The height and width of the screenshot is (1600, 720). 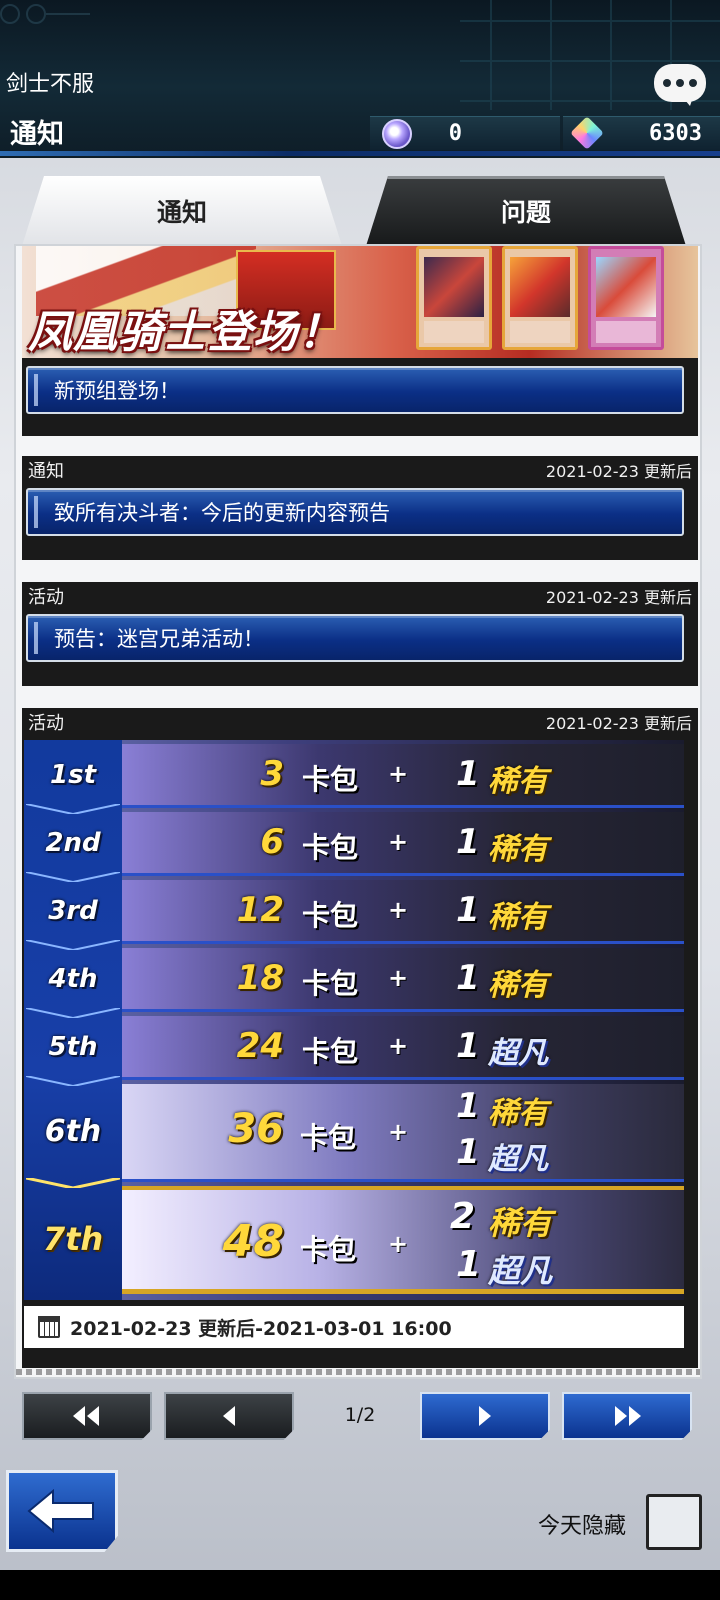 I want to click on event-period: 2021-02-23 更新后-2021-03-01 16:00, so click(x=354, y=1327).